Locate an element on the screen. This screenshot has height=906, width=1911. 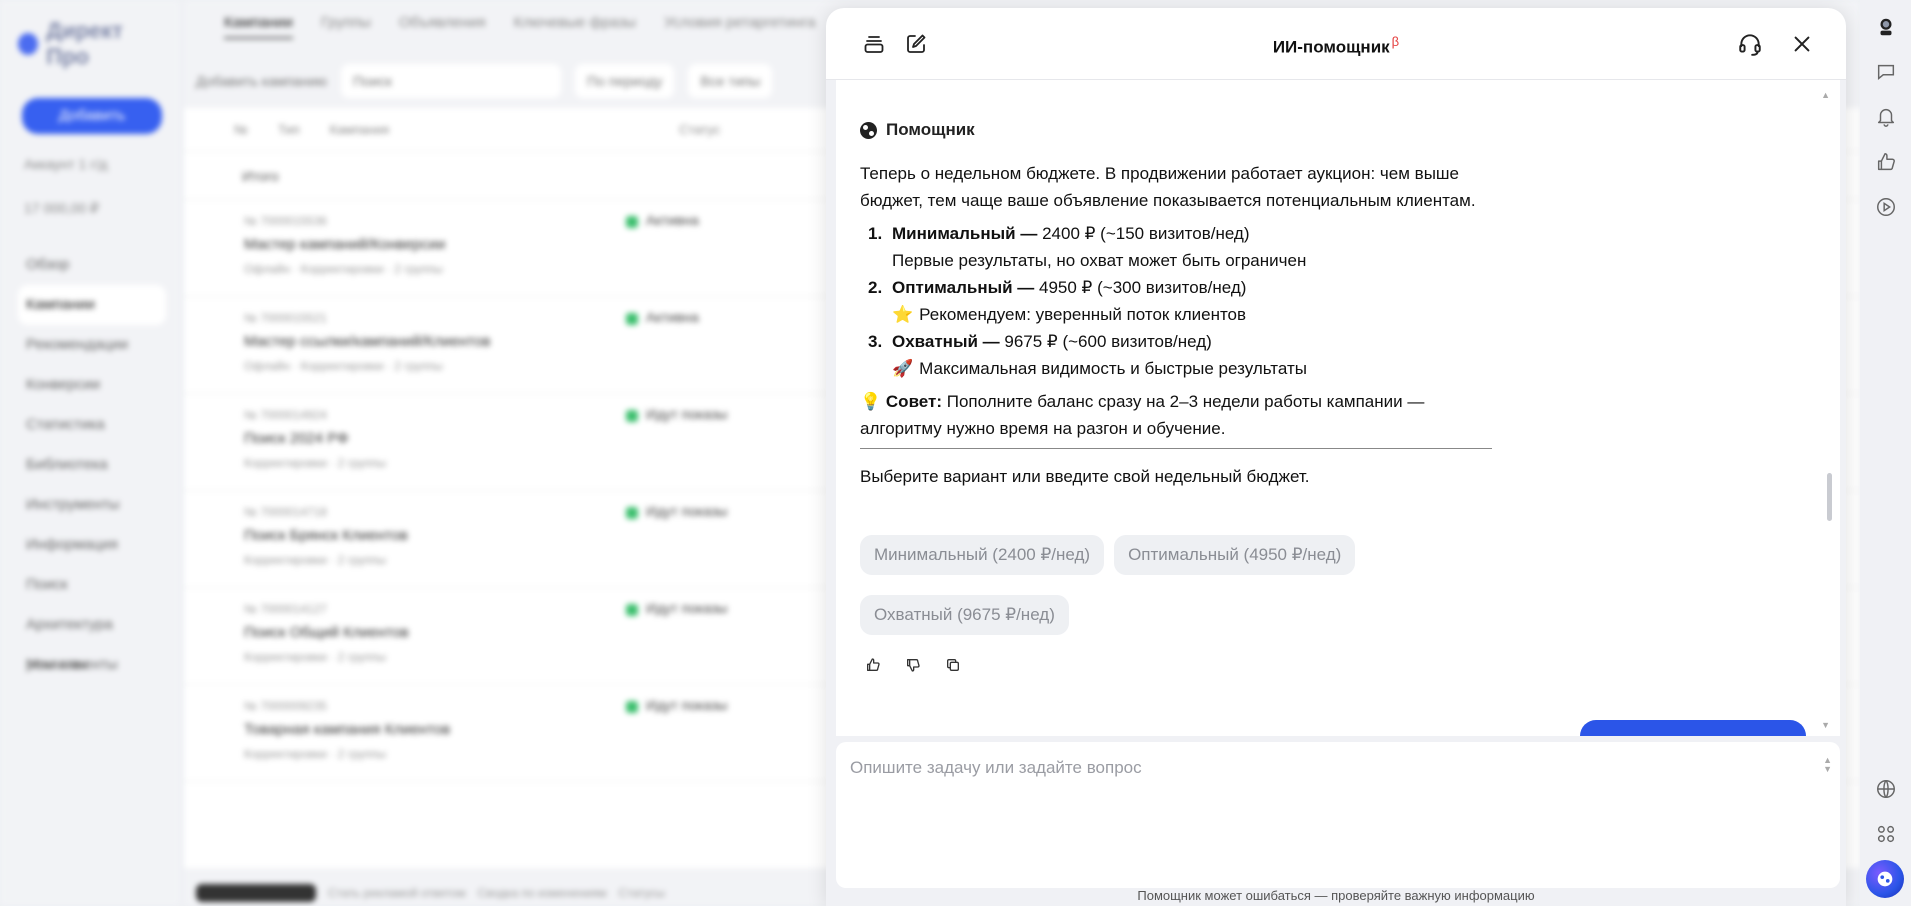
bg-footer-link: Сводка по изменениям is located at coordinates (542, 893).